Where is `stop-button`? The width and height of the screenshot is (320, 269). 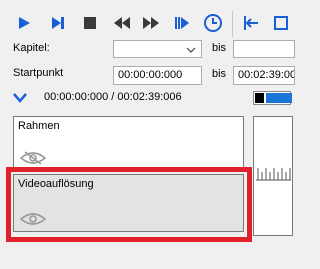 stop-button is located at coordinates (90, 23).